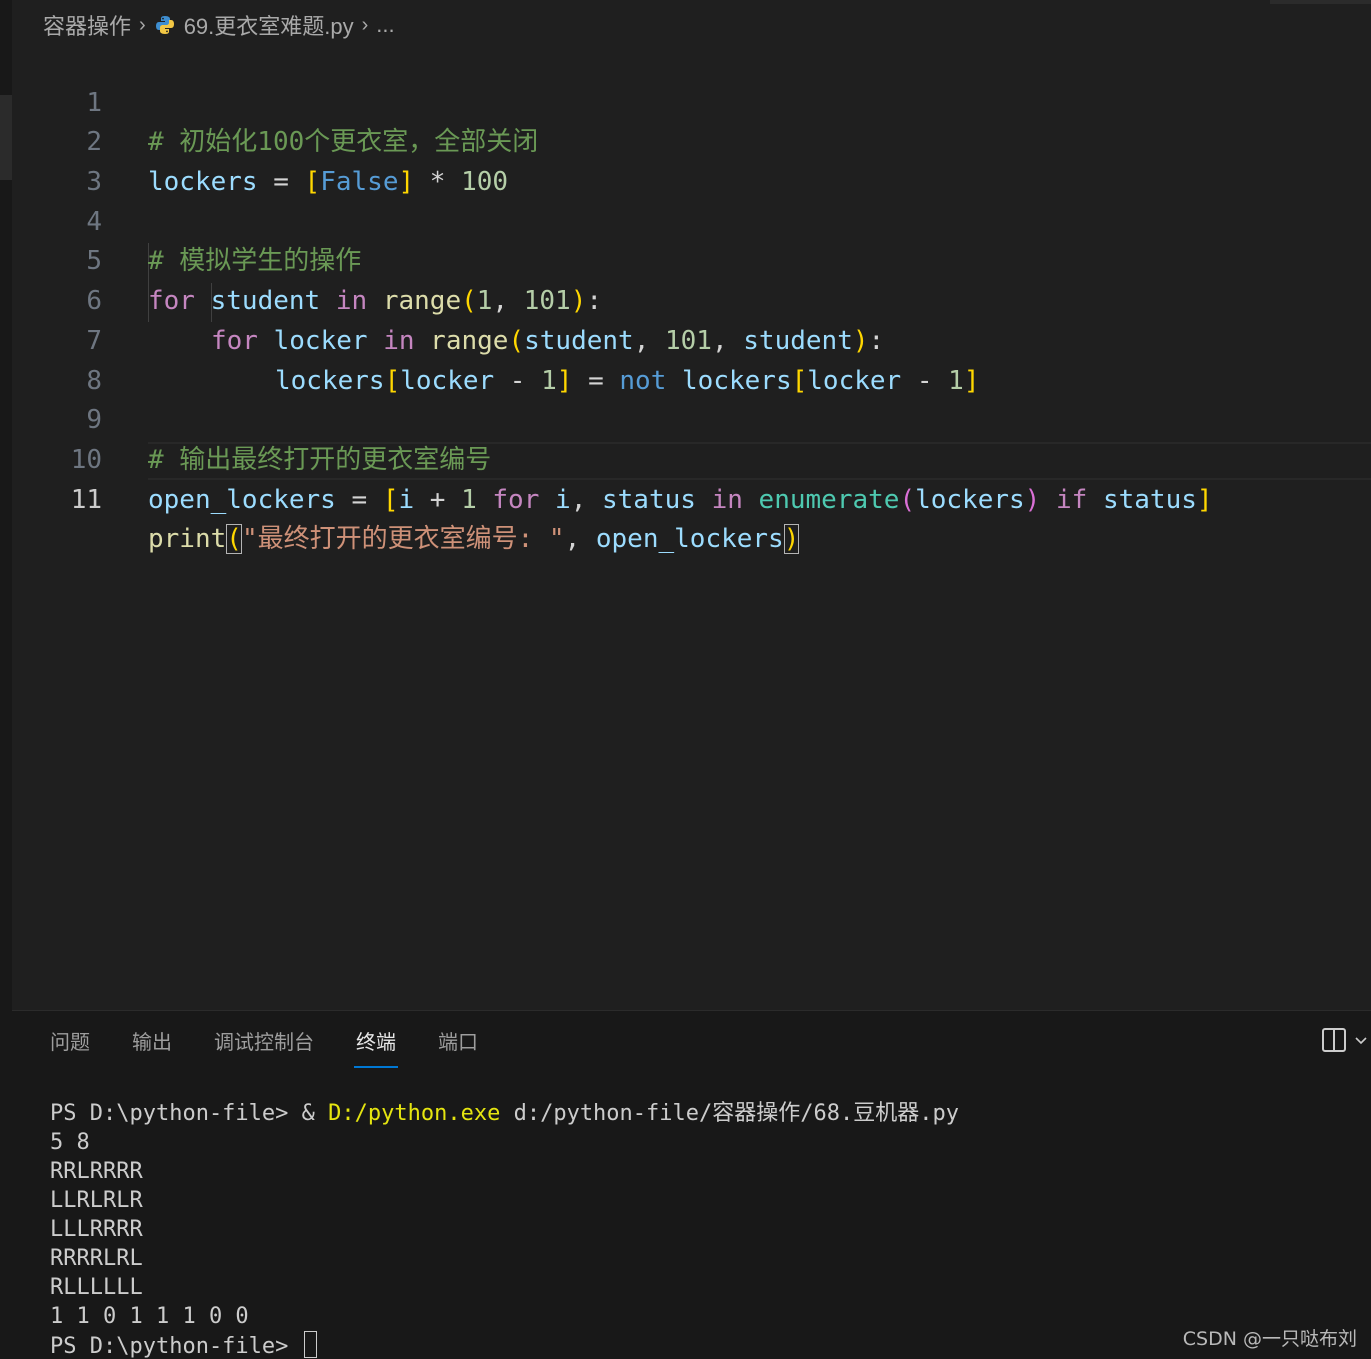  Describe the element at coordinates (187, 539) in the screenshot. I see `token-function: print` at that location.